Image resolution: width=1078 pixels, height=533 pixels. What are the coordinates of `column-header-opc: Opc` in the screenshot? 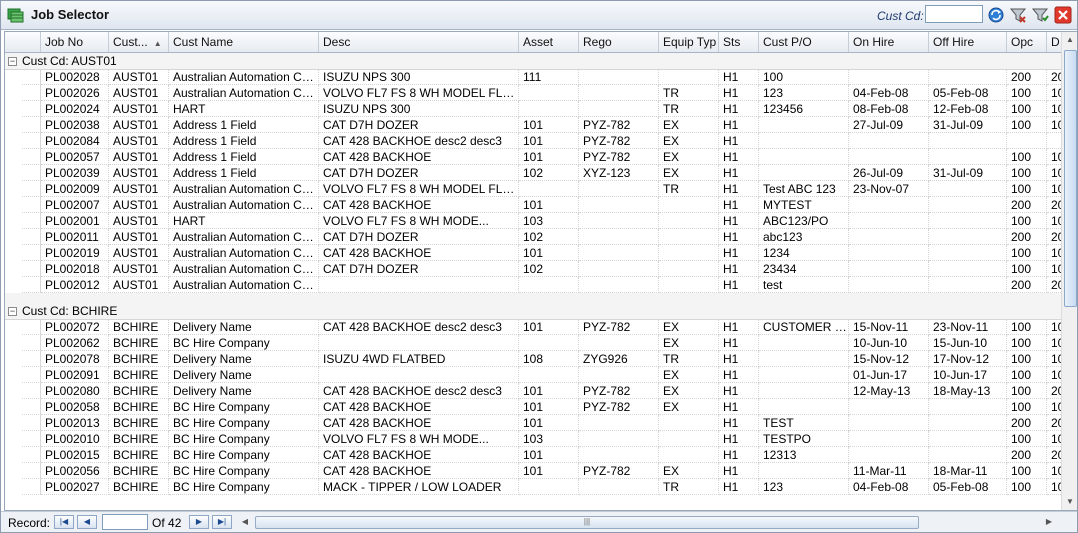 It's located at (1027, 42).